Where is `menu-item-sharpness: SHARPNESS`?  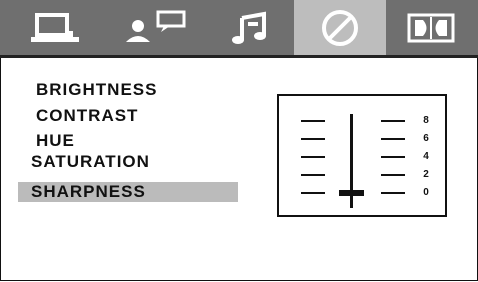
menu-item-sharpness: SHARPNESS is located at coordinates (128, 192).